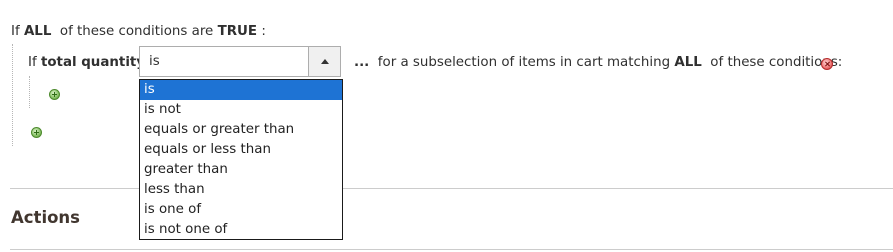 The height and width of the screenshot is (252, 893). Describe the element at coordinates (93, 62) in the screenshot. I see `subselection-attribute: total quantity` at that location.